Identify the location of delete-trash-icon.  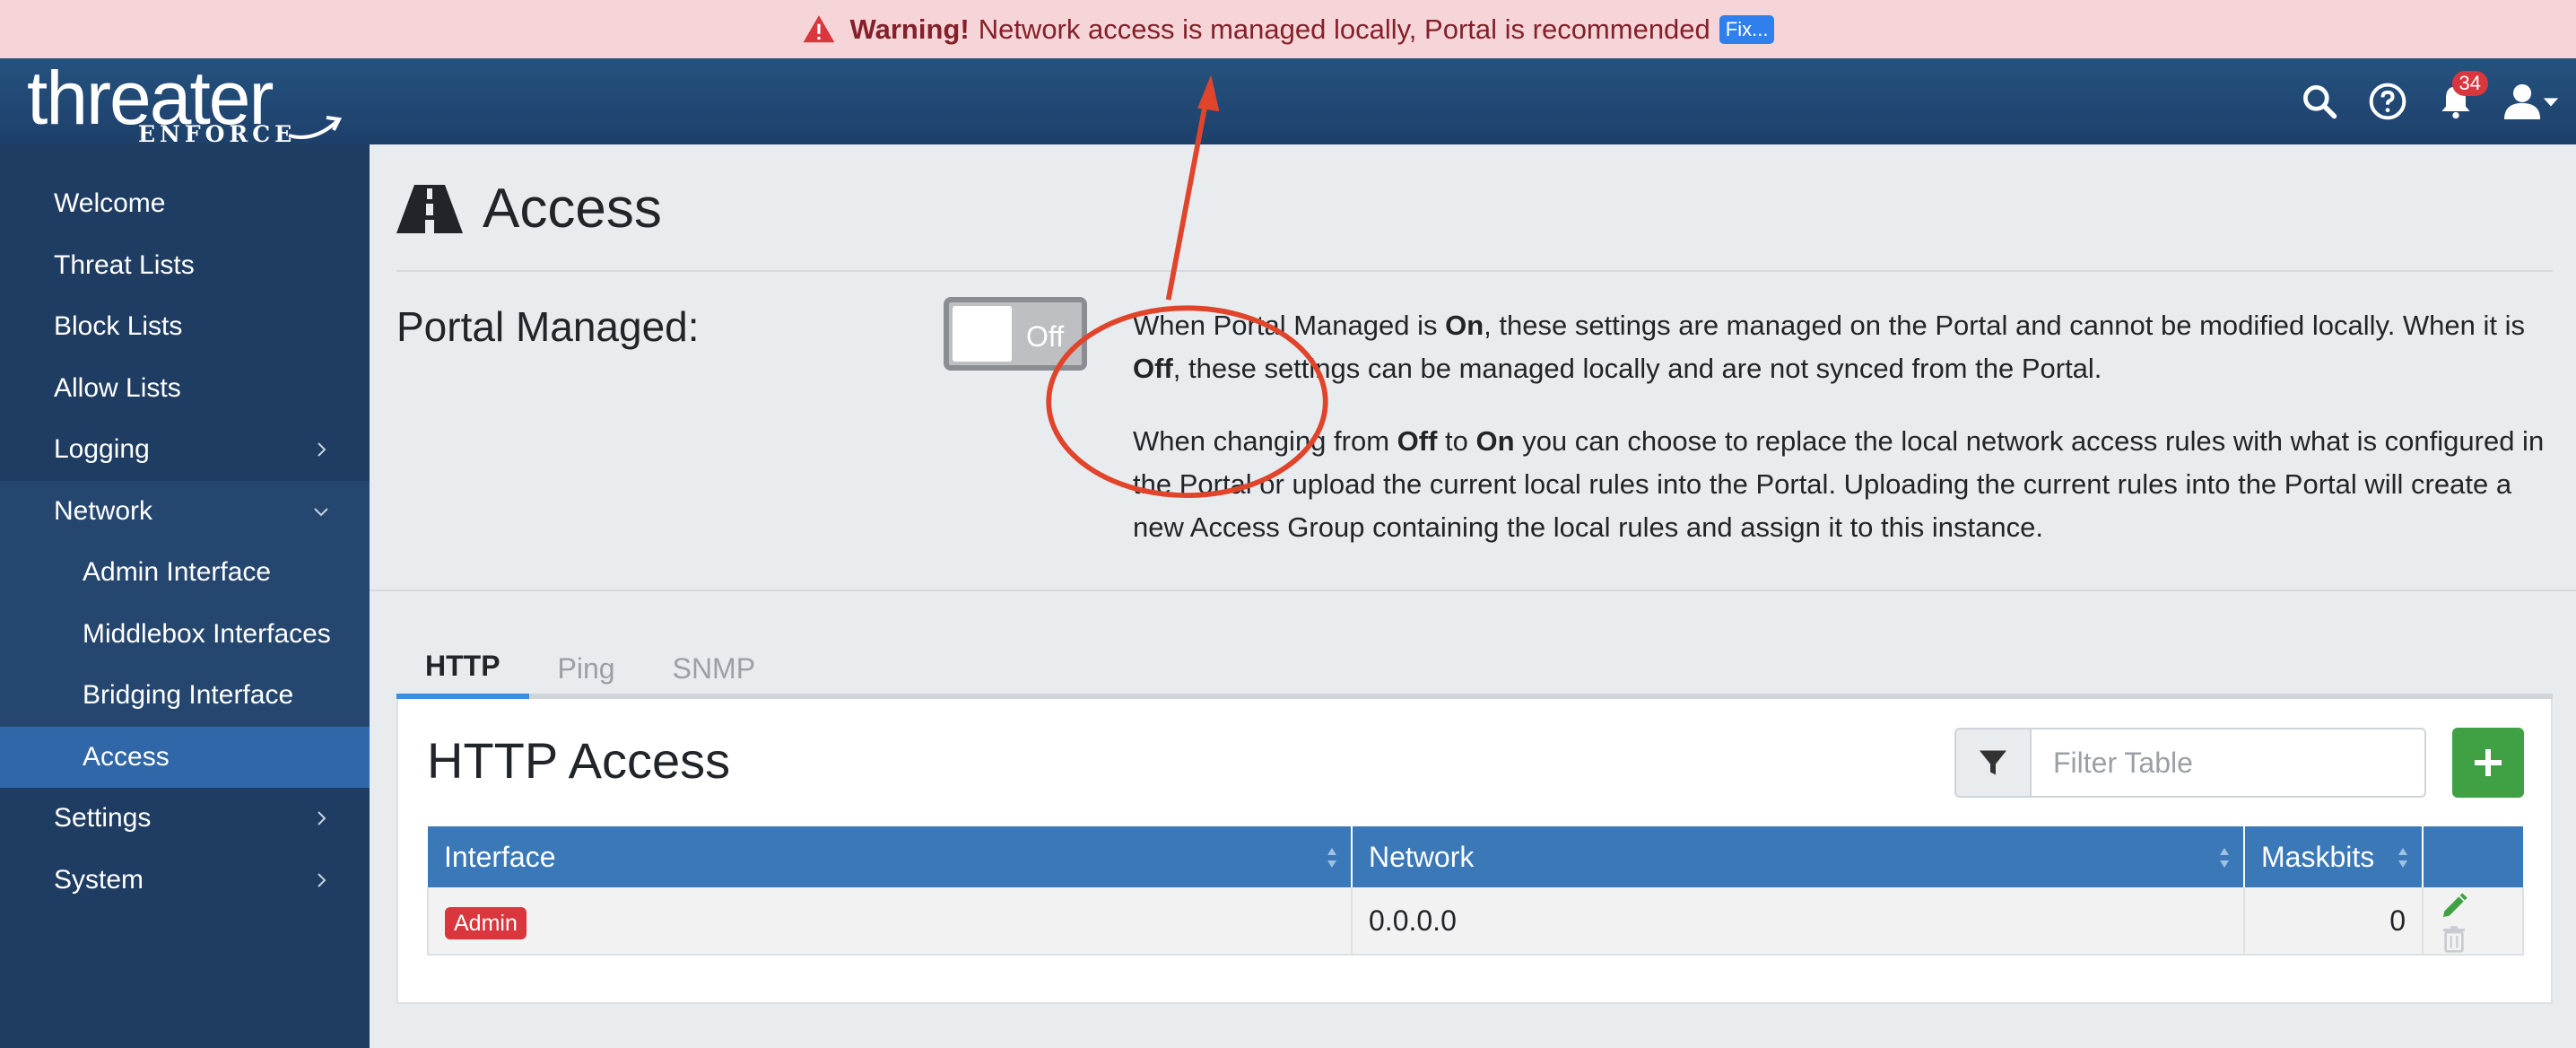
(2454, 940).